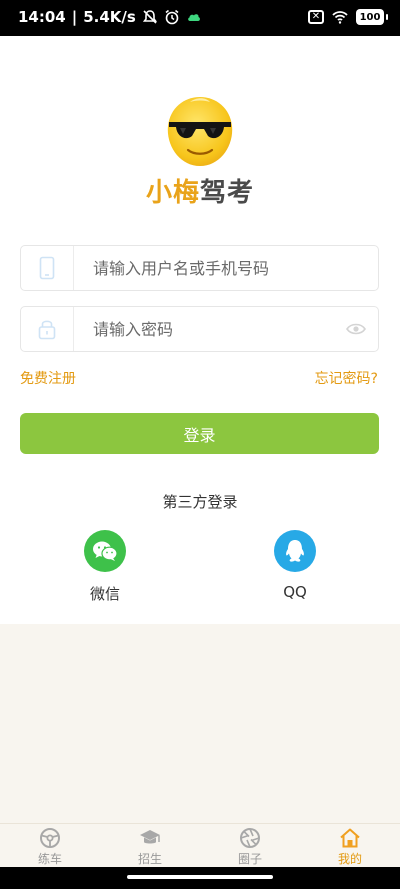  Describe the element at coordinates (200, 502) in the screenshot. I see `third-party-title: 第三方登录` at that location.